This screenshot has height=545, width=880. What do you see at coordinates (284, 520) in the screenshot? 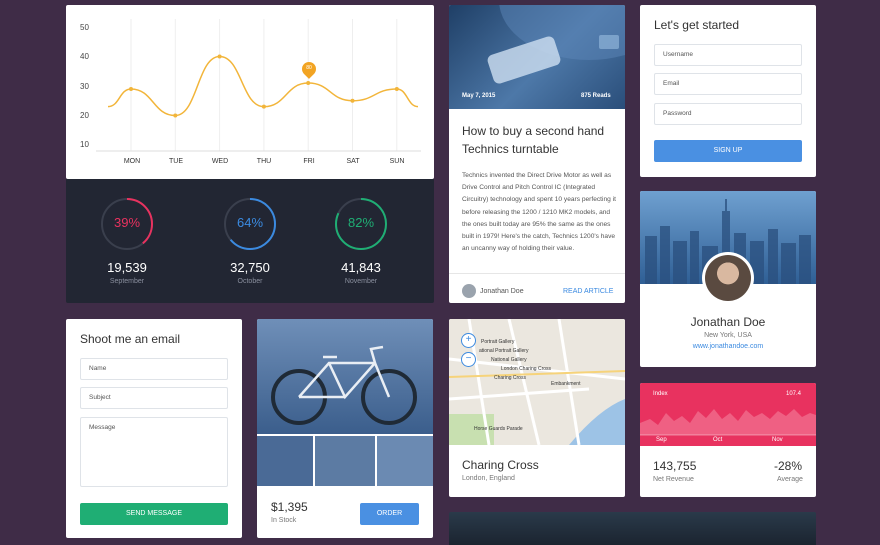
I see `stock-status: In Stock` at bounding box center [284, 520].